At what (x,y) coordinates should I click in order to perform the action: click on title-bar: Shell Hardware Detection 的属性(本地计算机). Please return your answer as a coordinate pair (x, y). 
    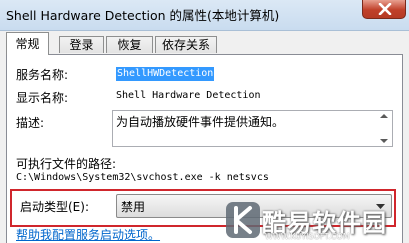
    Looking at the image, I should click on (204, 15).